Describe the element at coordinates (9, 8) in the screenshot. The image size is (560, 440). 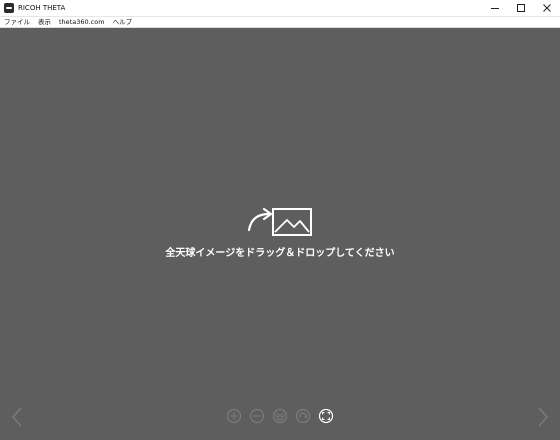
I see `app-icon` at that location.